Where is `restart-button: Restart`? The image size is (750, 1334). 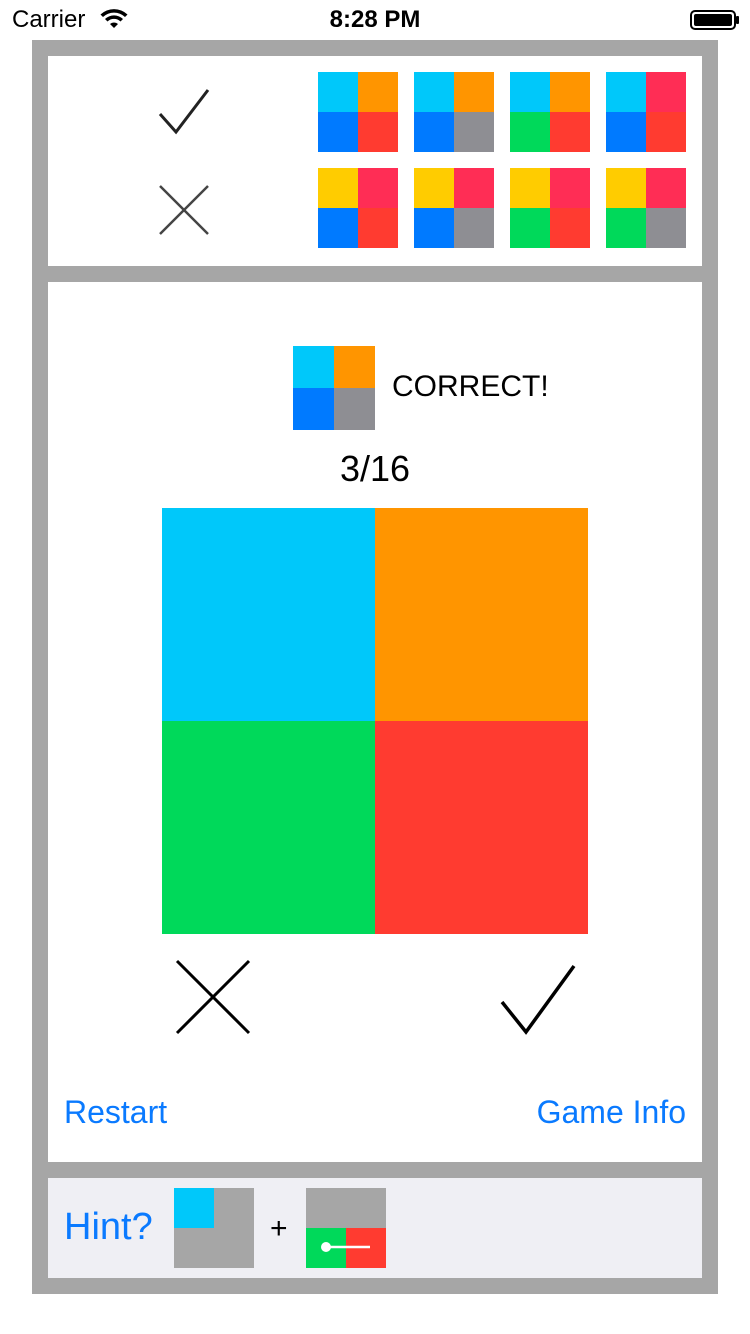
restart-button: Restart is located at coordinates (115, 1112).